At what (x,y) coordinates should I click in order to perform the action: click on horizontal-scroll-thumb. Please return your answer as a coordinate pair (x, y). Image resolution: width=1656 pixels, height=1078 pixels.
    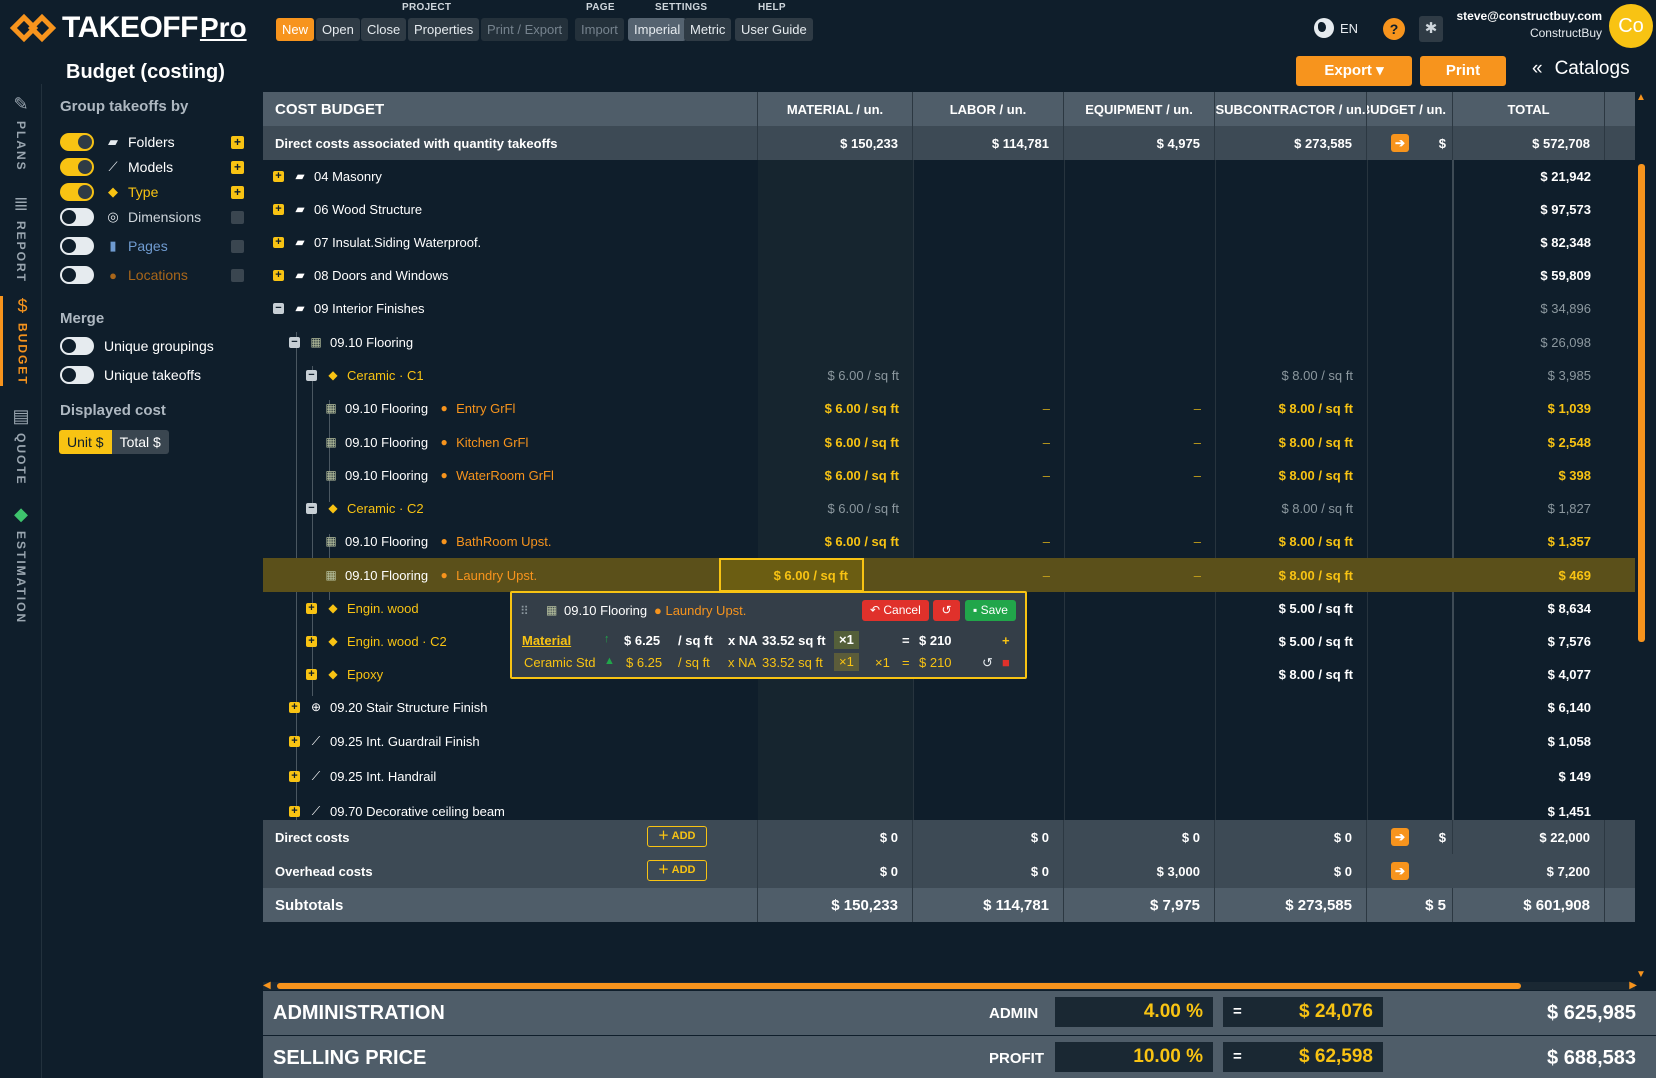
    Looking at the image, I should click on (899, 986).